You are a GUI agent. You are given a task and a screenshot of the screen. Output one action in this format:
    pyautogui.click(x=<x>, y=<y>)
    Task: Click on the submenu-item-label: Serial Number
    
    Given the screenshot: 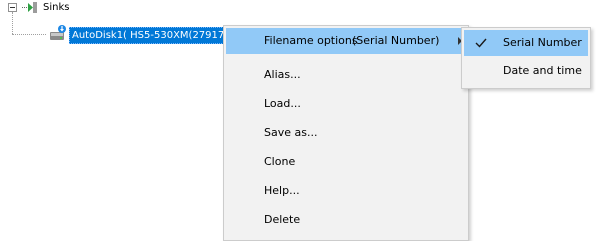 What is the action you would take?
    pyautogui.click(x=542, y=42)
    